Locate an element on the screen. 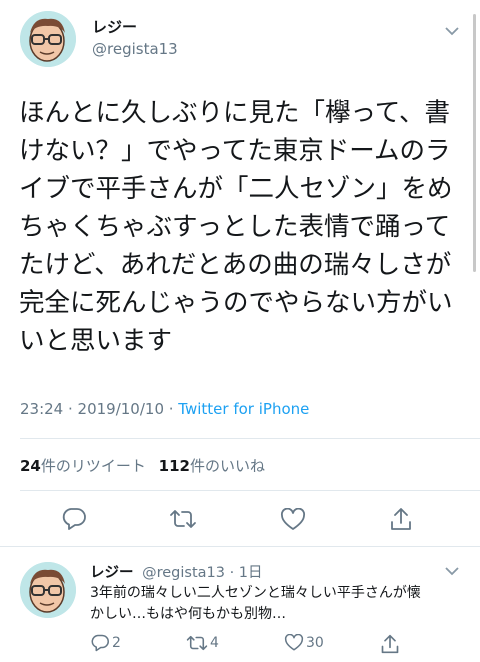  reply-like-action: 30 is located at coordinates (304, 643).